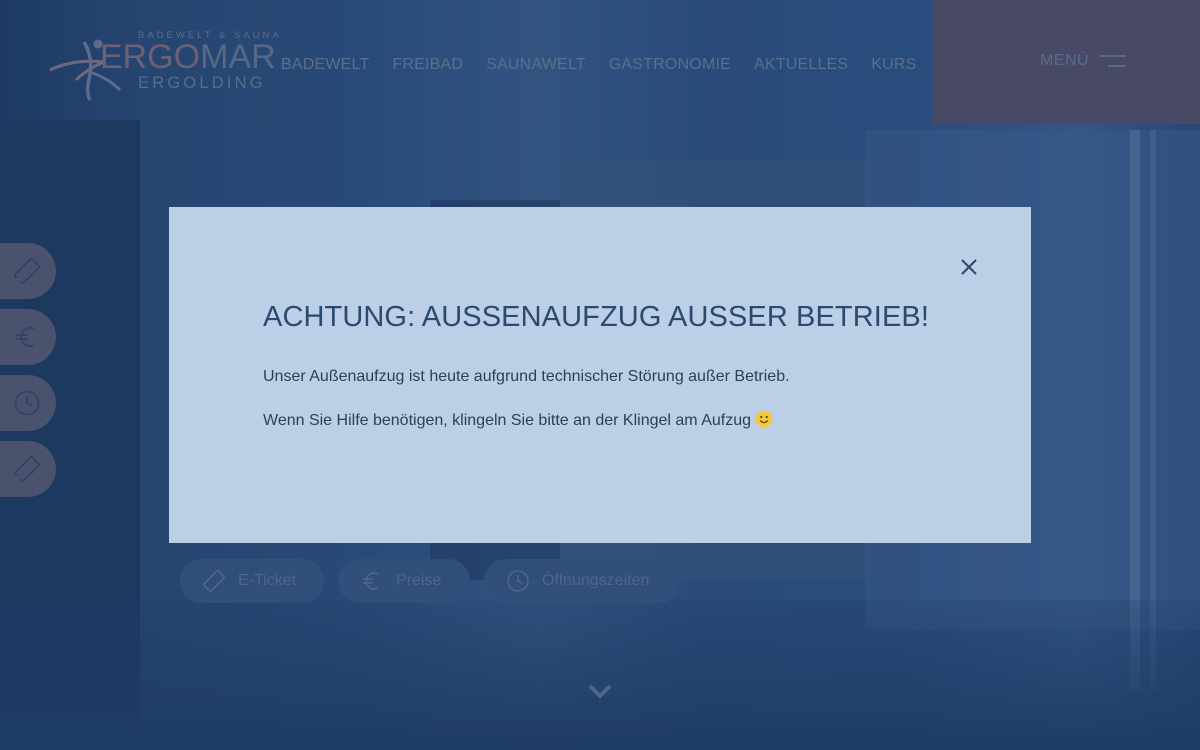  What do you see at coordinates (969, 267) in the screenshot?
I see `close-icon` at bounding box center [969, 267].